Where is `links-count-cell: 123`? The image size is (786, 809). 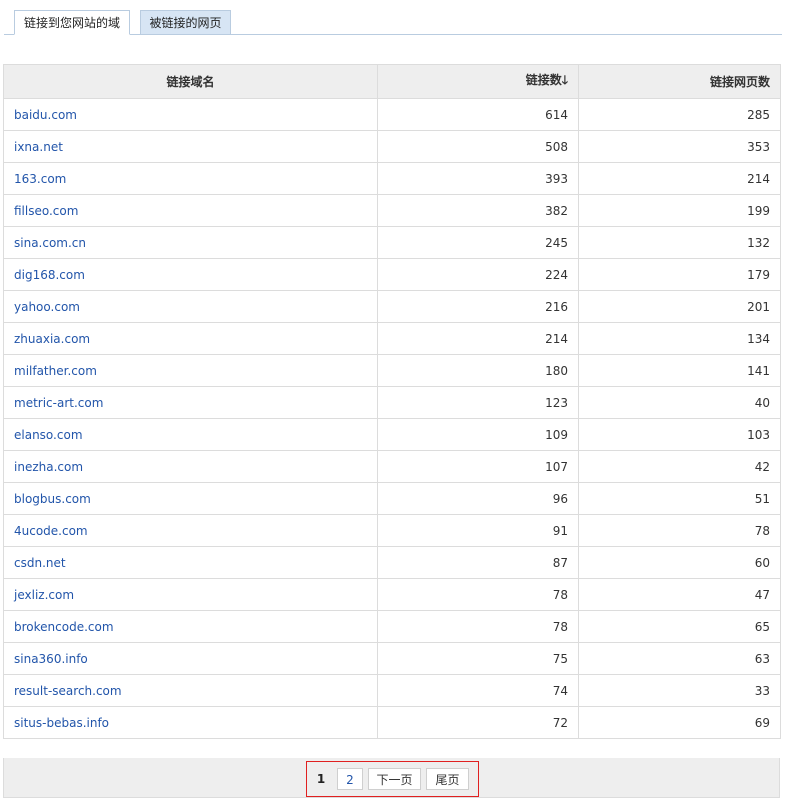 links-count-cell: 123 is located at coordinates (478, 402).